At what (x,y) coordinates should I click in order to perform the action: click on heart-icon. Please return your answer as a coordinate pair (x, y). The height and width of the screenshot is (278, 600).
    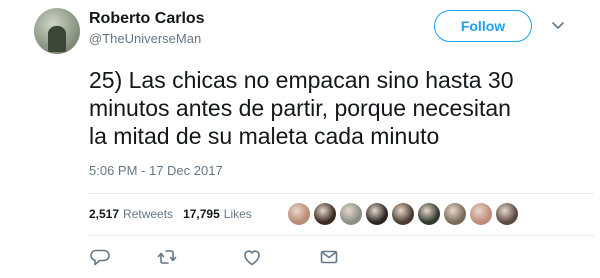
    Looking at the image, I should click on (252, 257).